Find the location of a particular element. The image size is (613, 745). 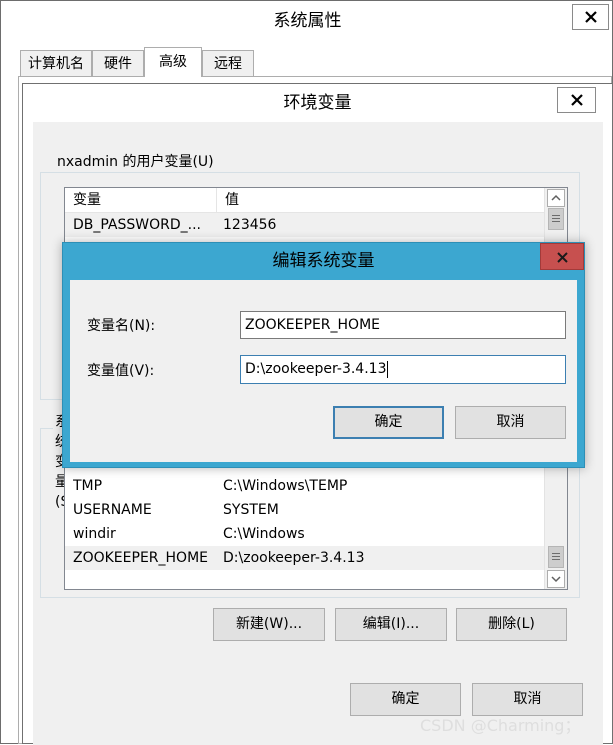

tab-computer-name: 计算机名 is located at coordinates (56, 63).